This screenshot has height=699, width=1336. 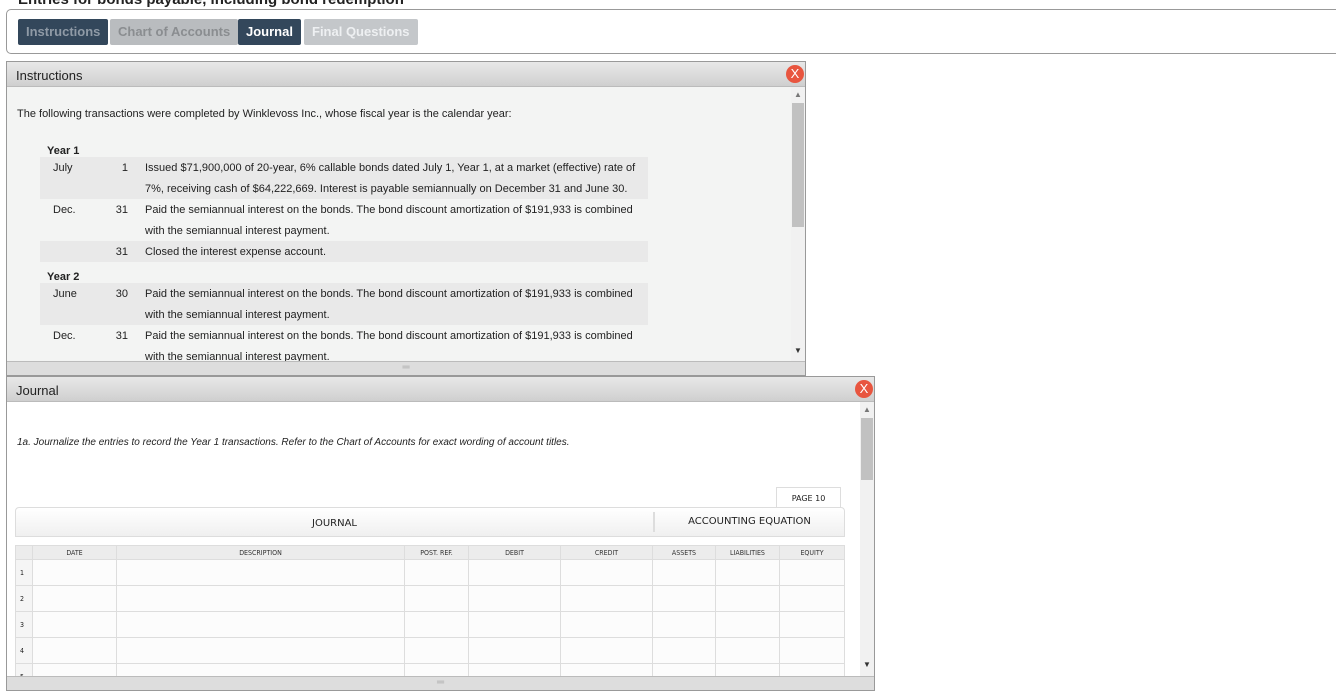 What do you see at coordinates (124, 168) in the screenshot?
I see `day: 1` at bounding box center [124, 168].